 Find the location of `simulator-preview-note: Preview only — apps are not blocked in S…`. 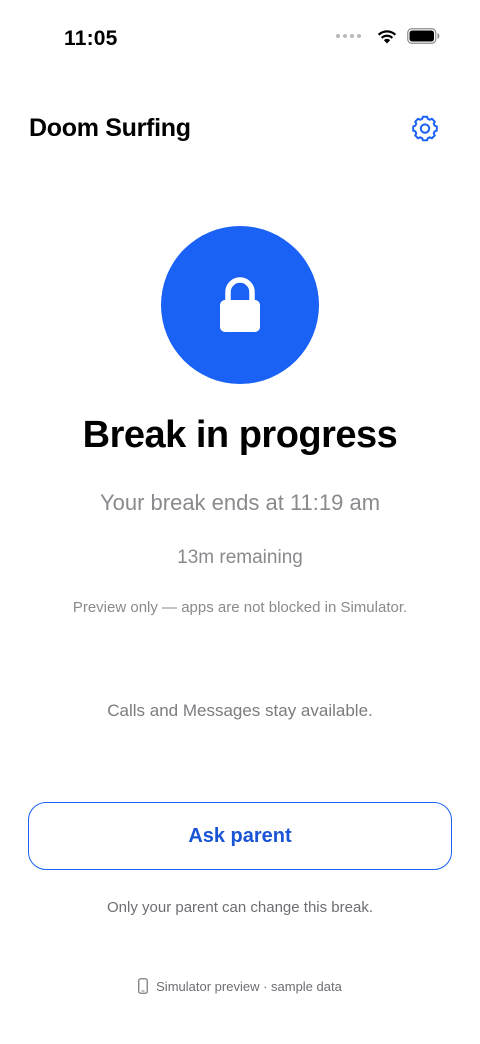

simulator-preview-note: Preview only — apps are not blocked in S… is located at coordinates (240, 607).